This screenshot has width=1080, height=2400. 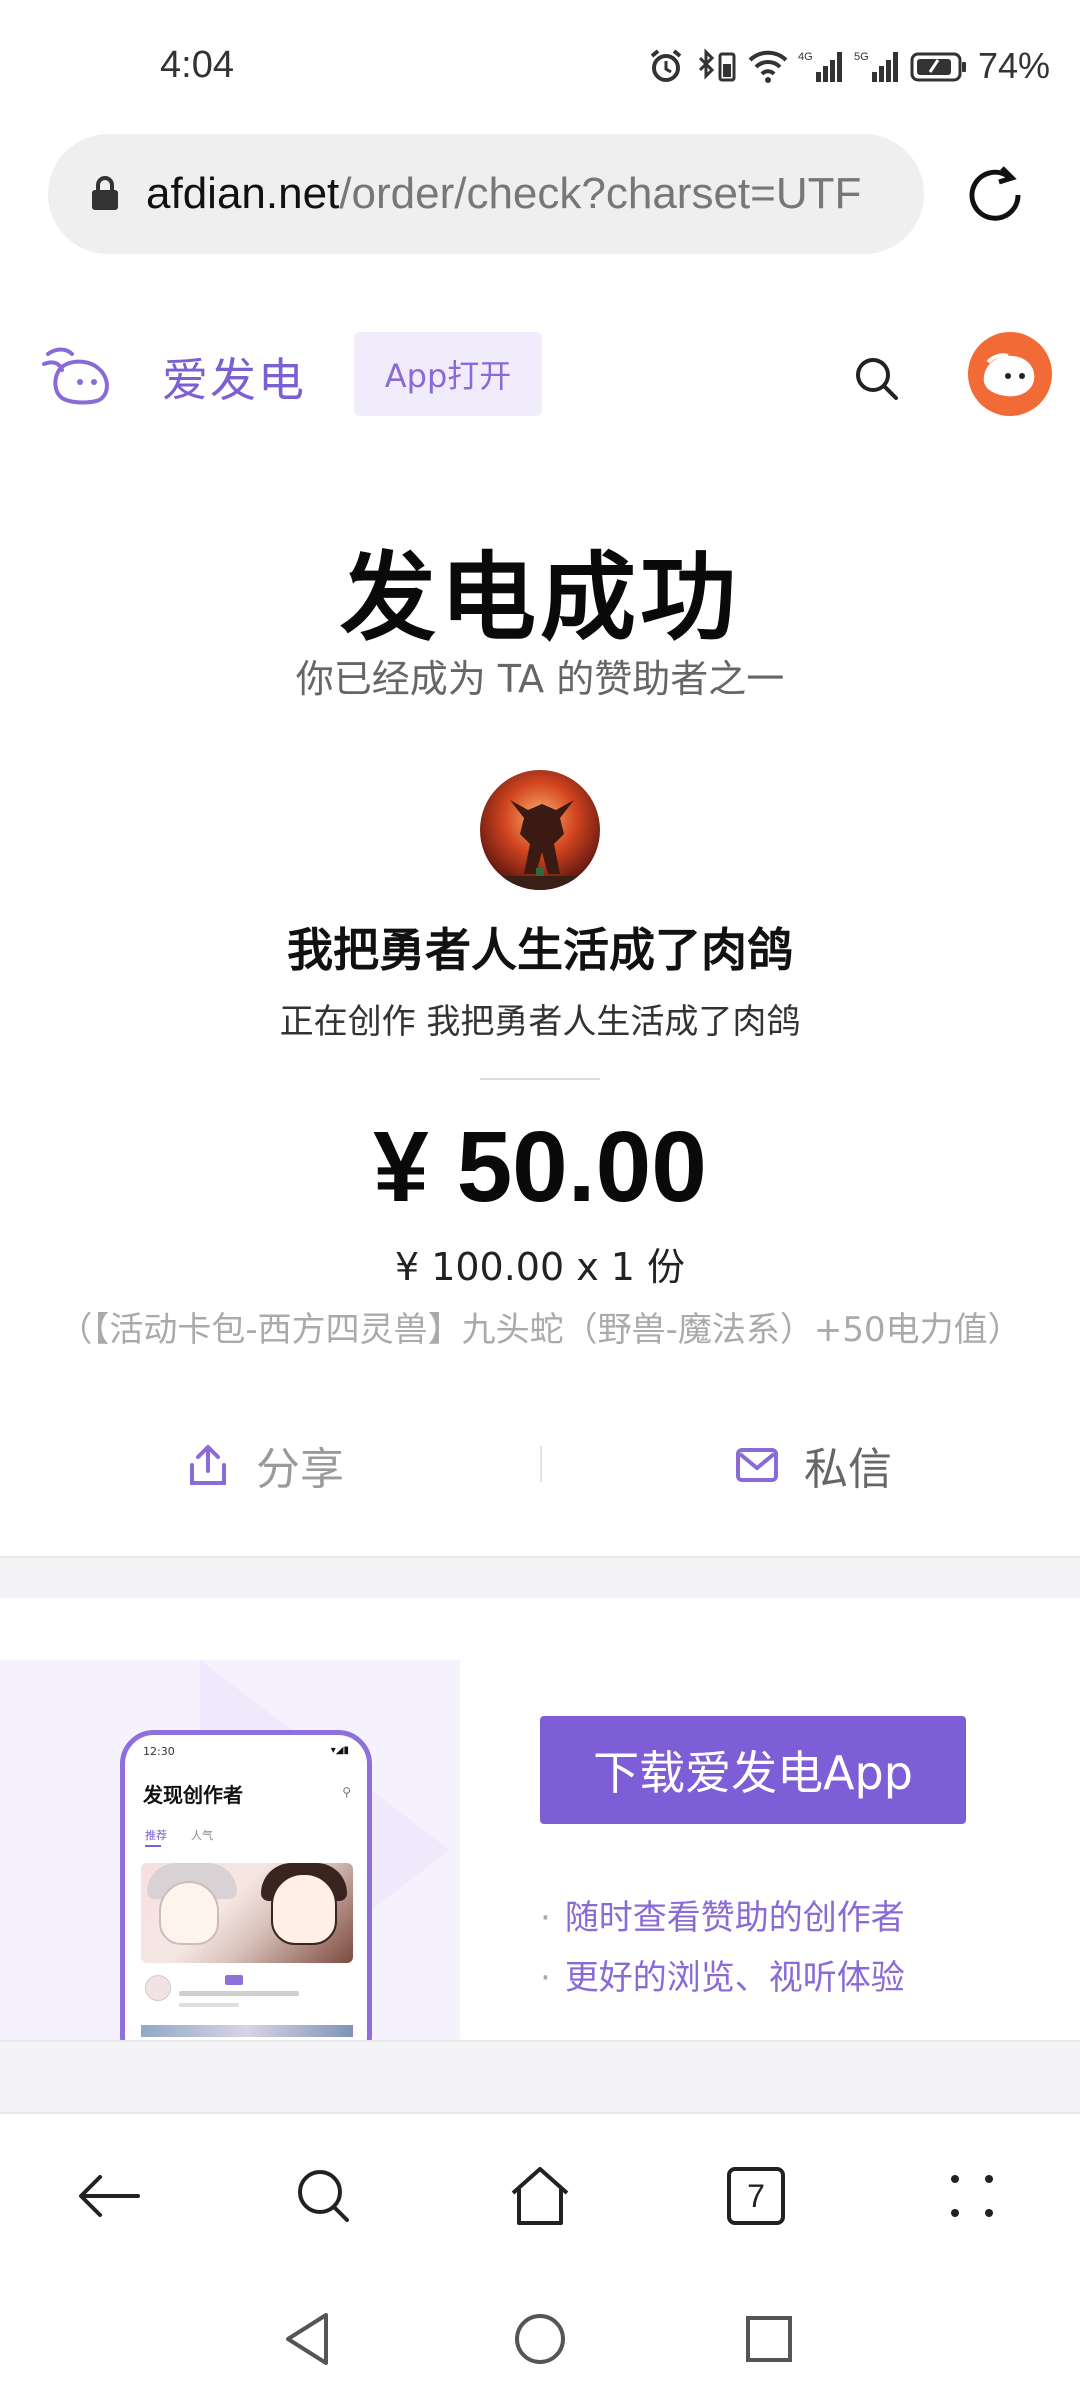 What do you see at coordinates (757, 1465) in the screenshot?
I see `mail-icon` at bounding box center [757, 1465].